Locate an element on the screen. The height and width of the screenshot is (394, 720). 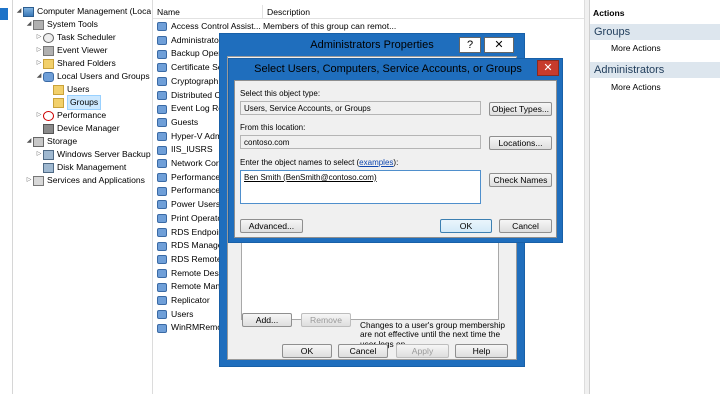
tree-item-system-tools: ◢ System Tools is located at coordinates (61, 24).